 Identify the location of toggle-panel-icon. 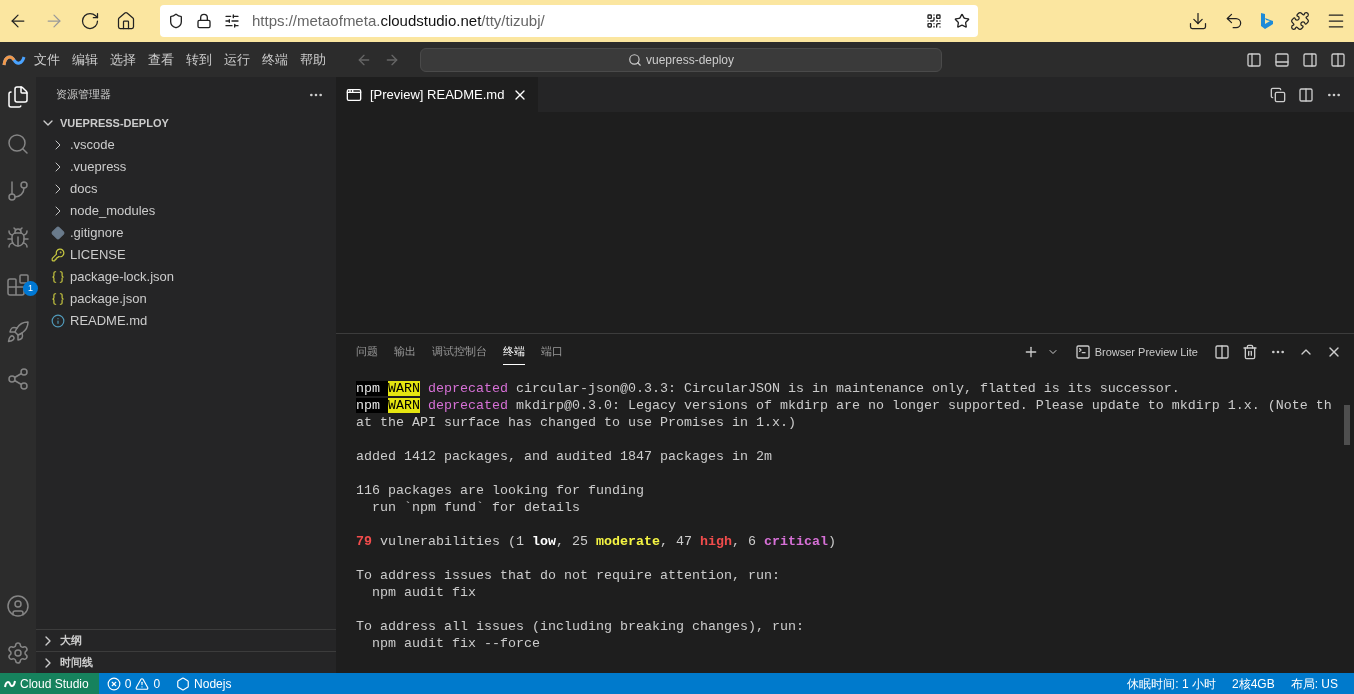
(1282, 59).